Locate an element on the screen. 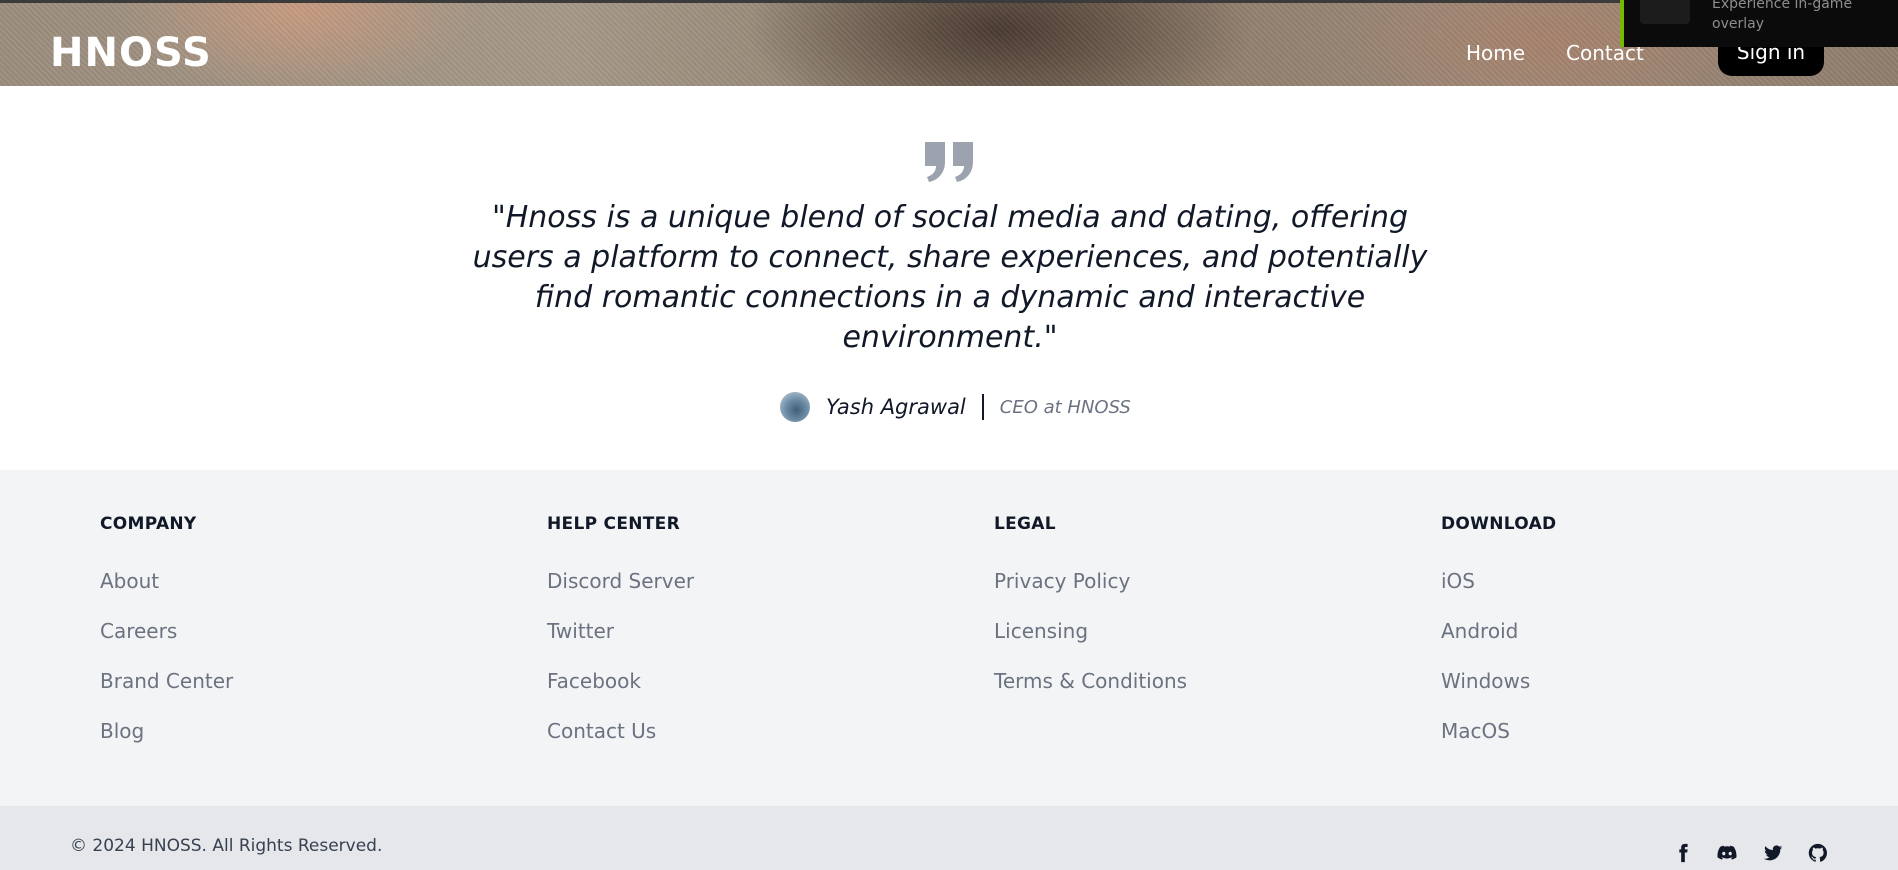 This screenshot has width=1898, height=870. footer-column-title: COMPANY is located at coordinates (148, 524).